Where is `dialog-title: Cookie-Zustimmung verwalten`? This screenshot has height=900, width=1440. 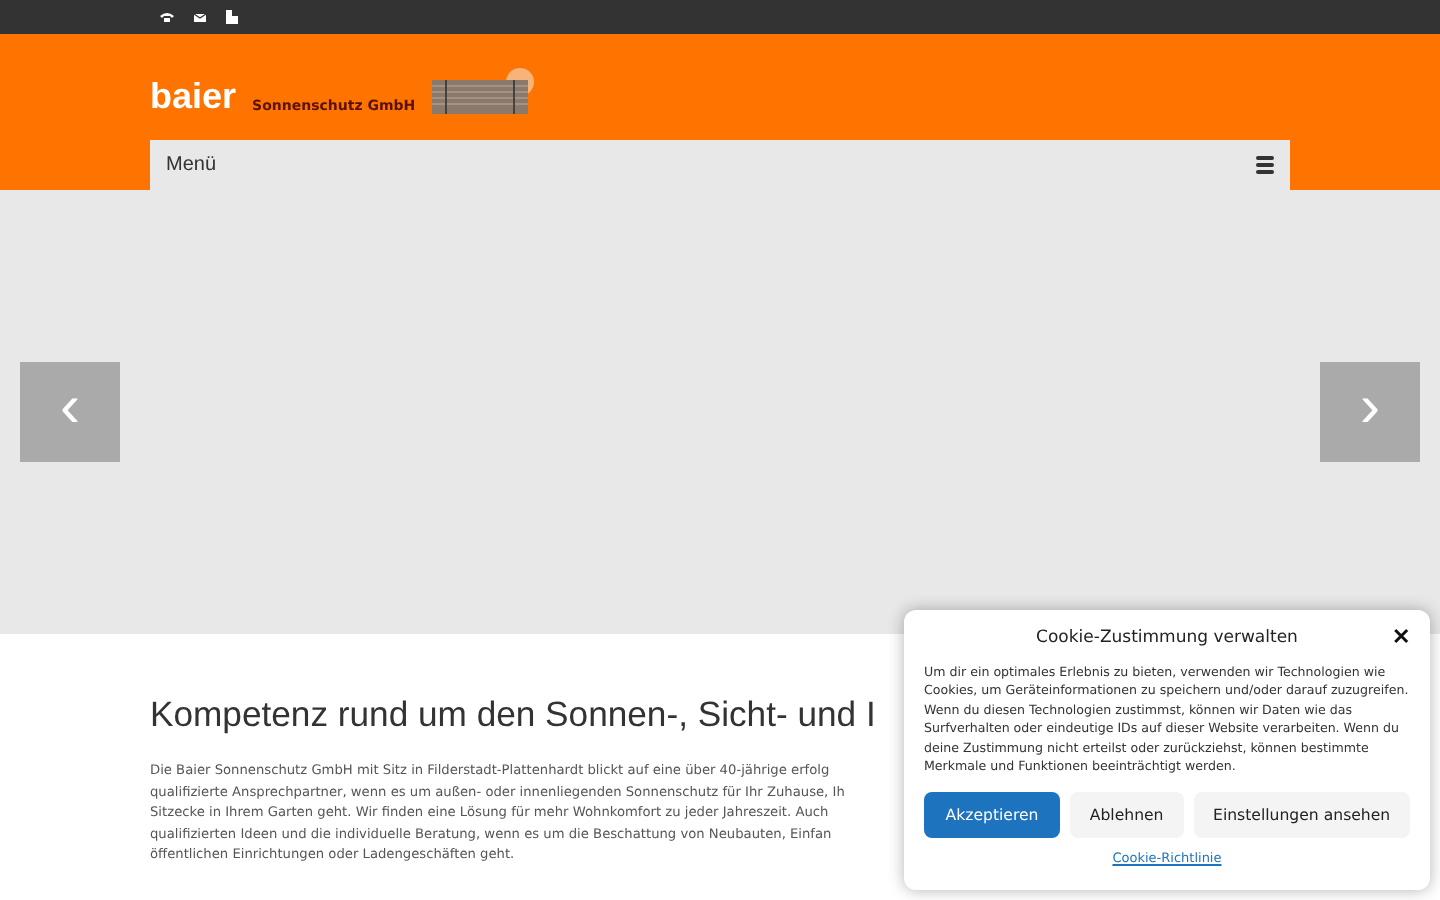 dialog-title: Cookie-Zustimmung verwalten is located at coordinates (1167, 638).